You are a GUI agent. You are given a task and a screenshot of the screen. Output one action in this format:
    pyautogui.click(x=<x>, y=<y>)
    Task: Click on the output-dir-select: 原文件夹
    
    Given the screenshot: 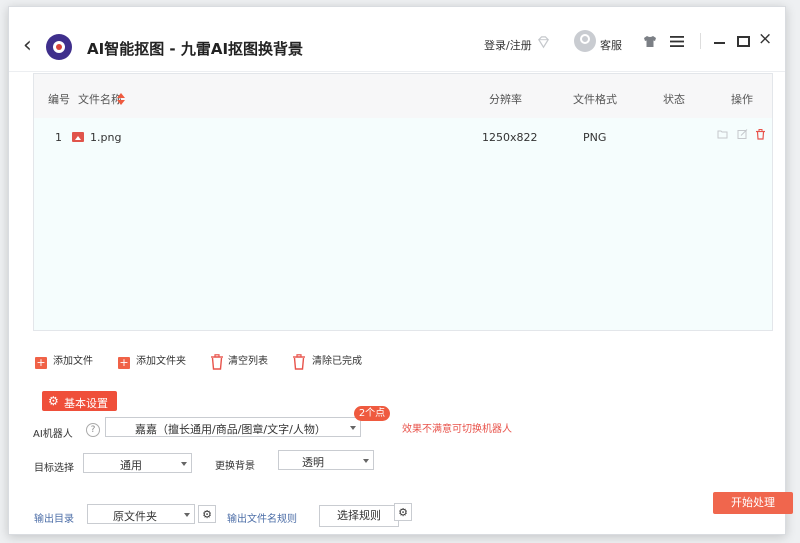 What is the action you would take?
    pyautogui.click(x=141, y=514)
    